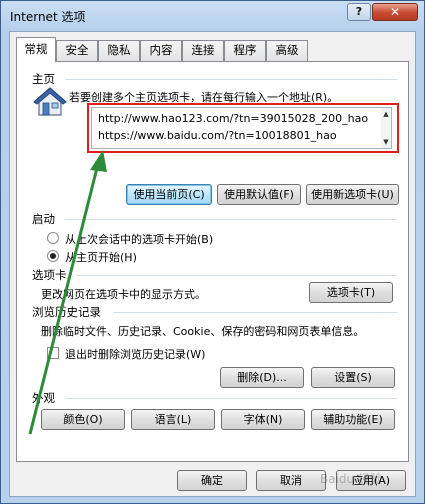 The height and width of the screenshot is (504, 425). Describe the element at coordinates (66, 312) in the screenshot. I see `history-section-label: 浏览历史记录` at that location.